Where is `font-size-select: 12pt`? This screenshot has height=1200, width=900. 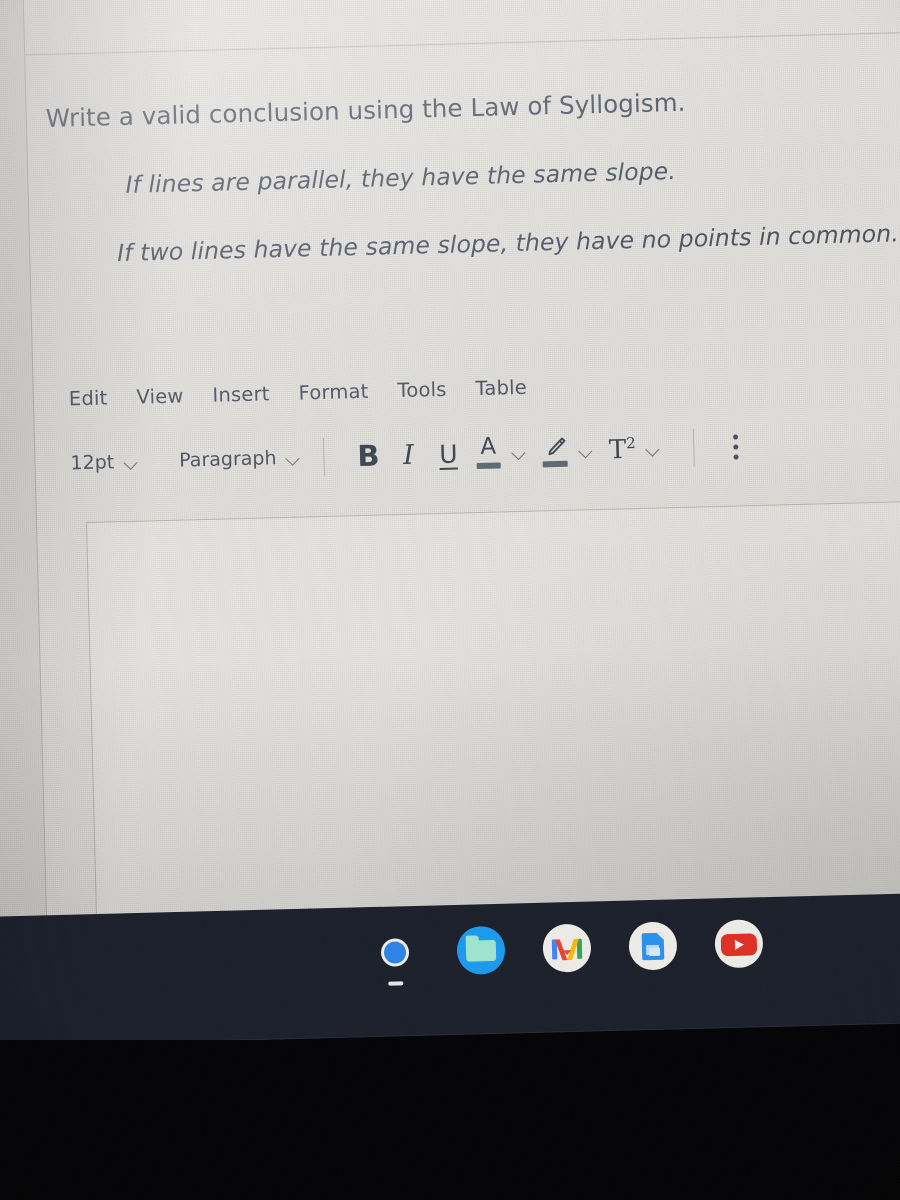
font-size-select: 12pt is located at coordinates (103, 463).